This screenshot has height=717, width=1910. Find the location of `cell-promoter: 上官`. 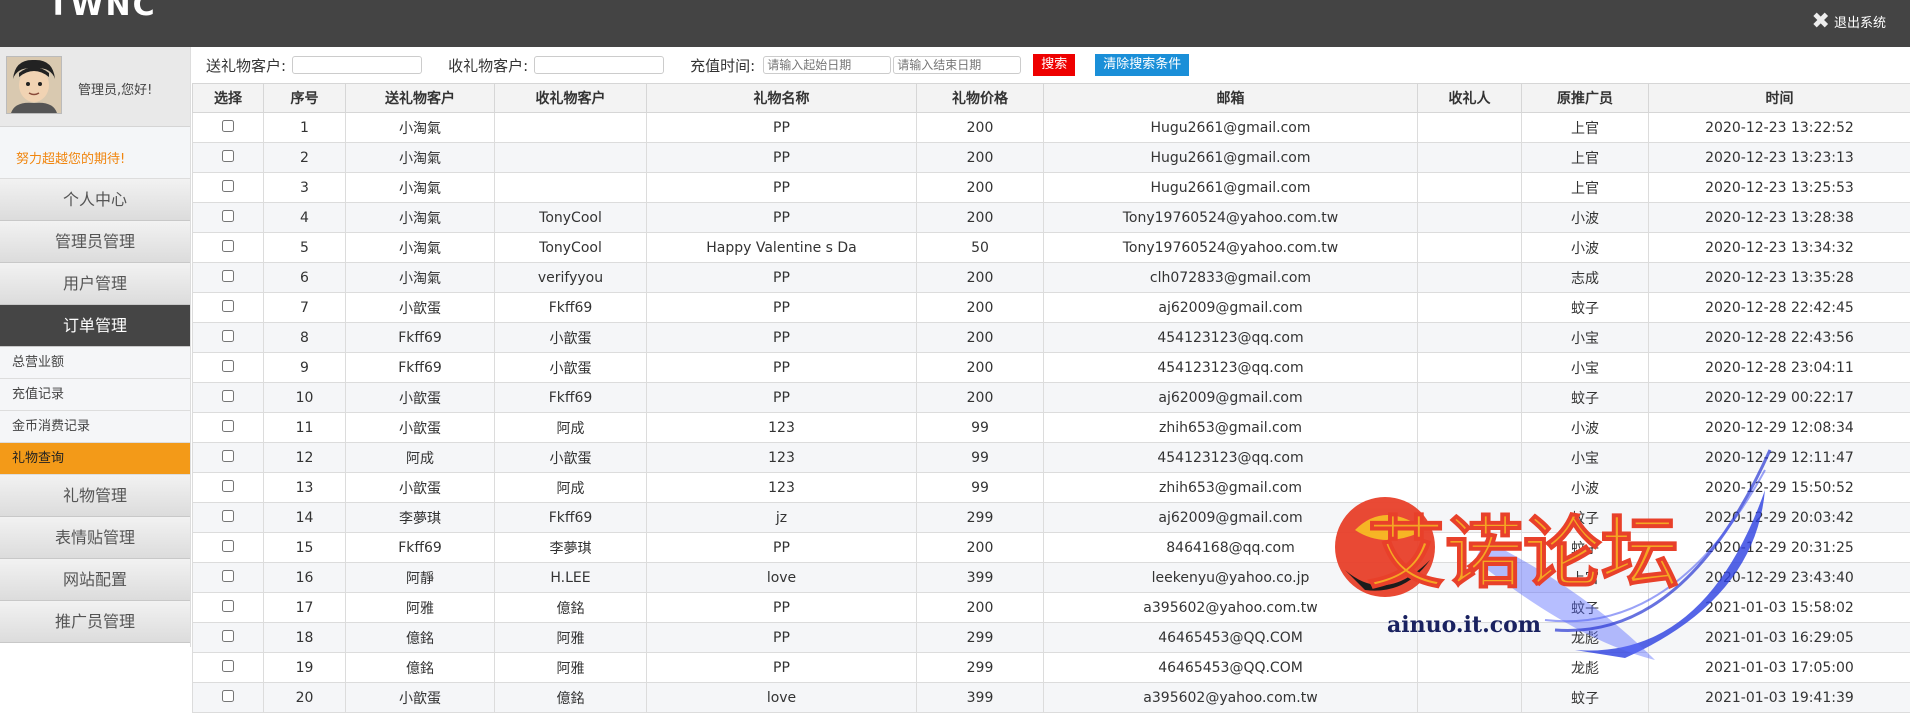

cell-promoter: 上官 is located at coordinates (1585, 577).